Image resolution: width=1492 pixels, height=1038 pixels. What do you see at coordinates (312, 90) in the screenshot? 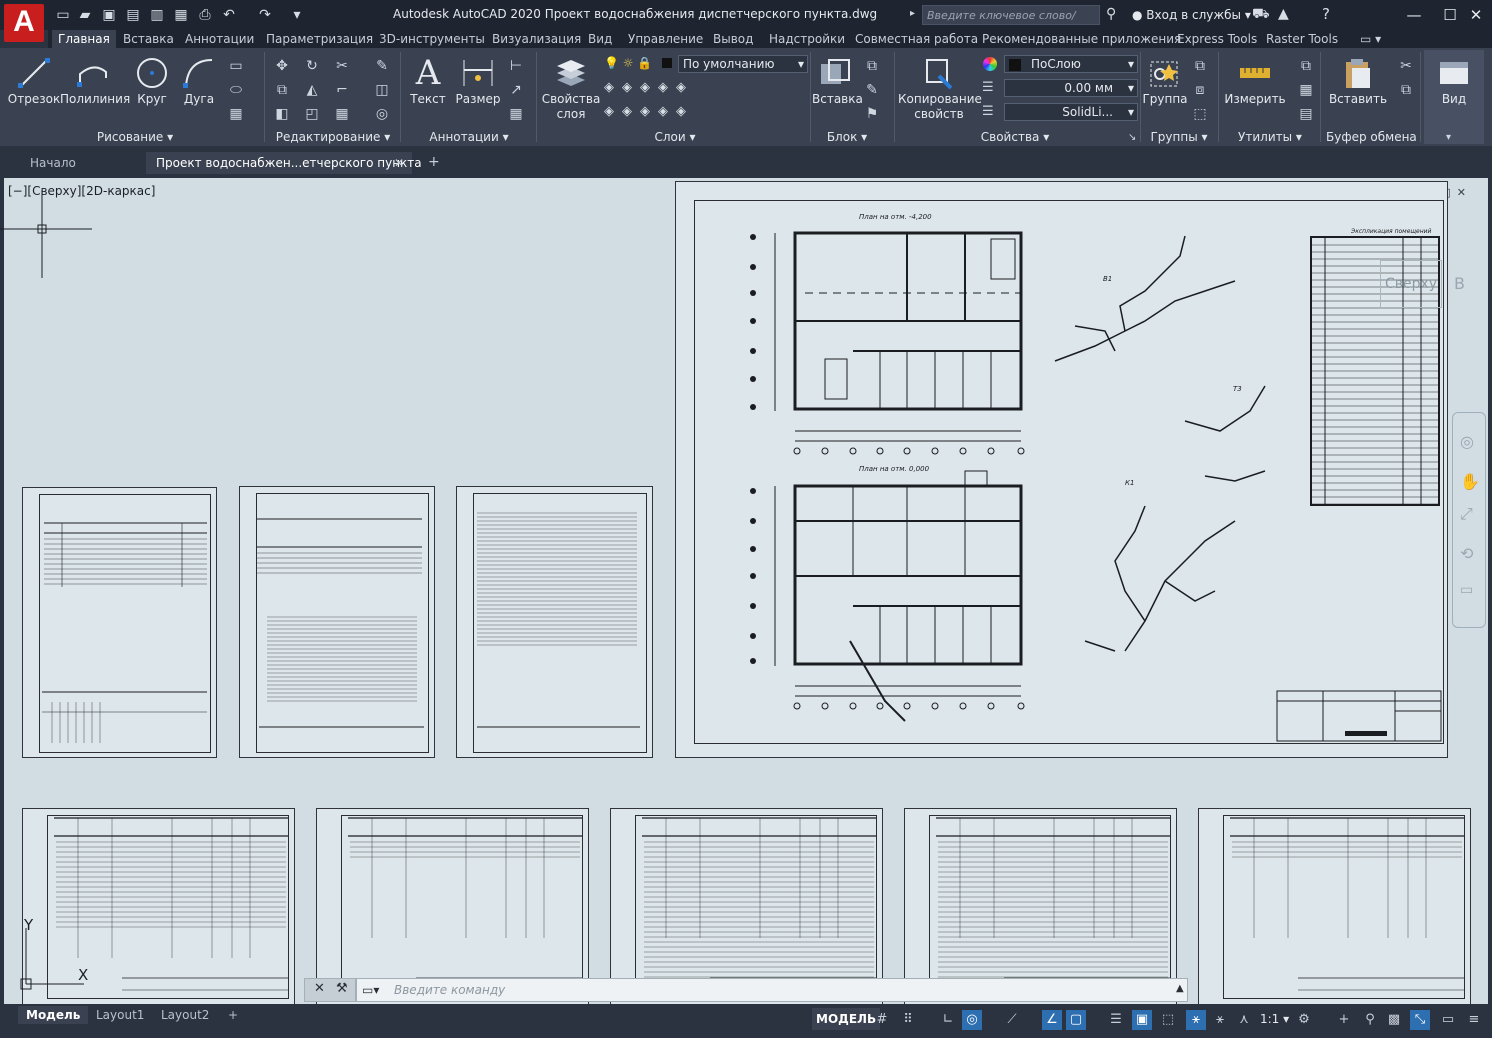
I see `mirror-icon: ◭` at bounding box center [312, 90].